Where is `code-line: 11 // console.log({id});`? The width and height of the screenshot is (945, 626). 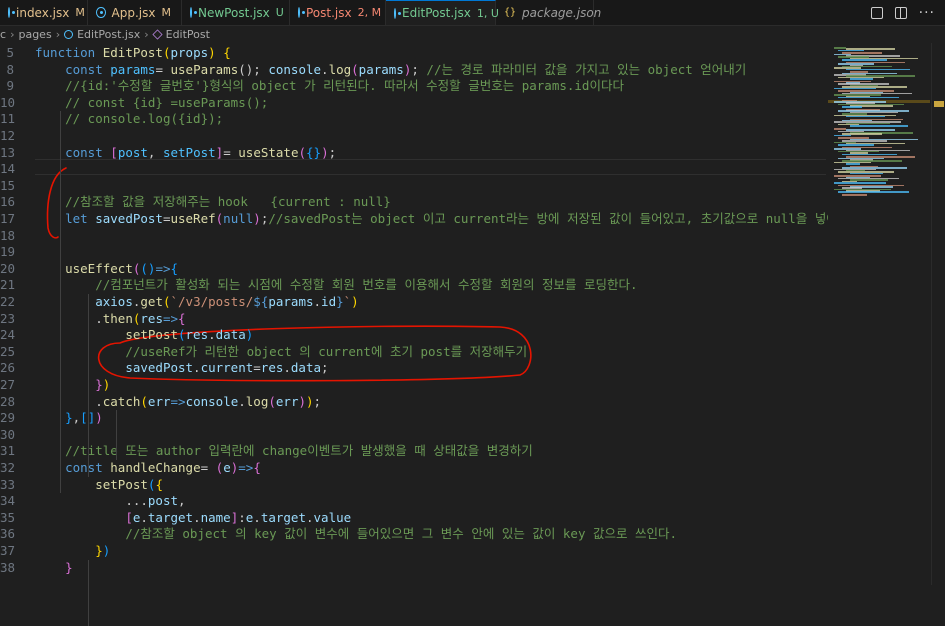 code-line: 11 // console.log({id}); is located at coordinates (413, 119).